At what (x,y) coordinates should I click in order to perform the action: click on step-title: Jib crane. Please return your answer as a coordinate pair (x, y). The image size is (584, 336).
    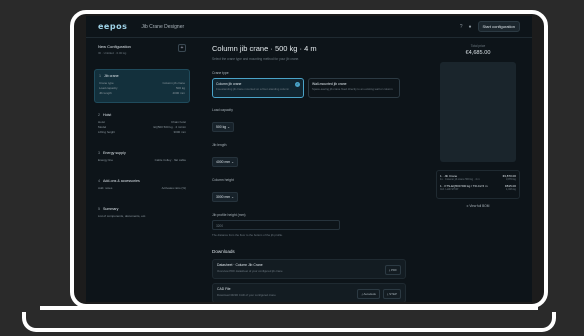
    Looking at the image, I should click on (111, 76).